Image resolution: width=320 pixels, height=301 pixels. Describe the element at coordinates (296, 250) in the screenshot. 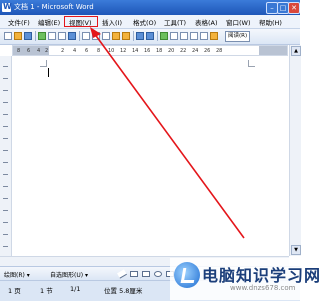

I see `scroll-down-icon: ▼` at that location.